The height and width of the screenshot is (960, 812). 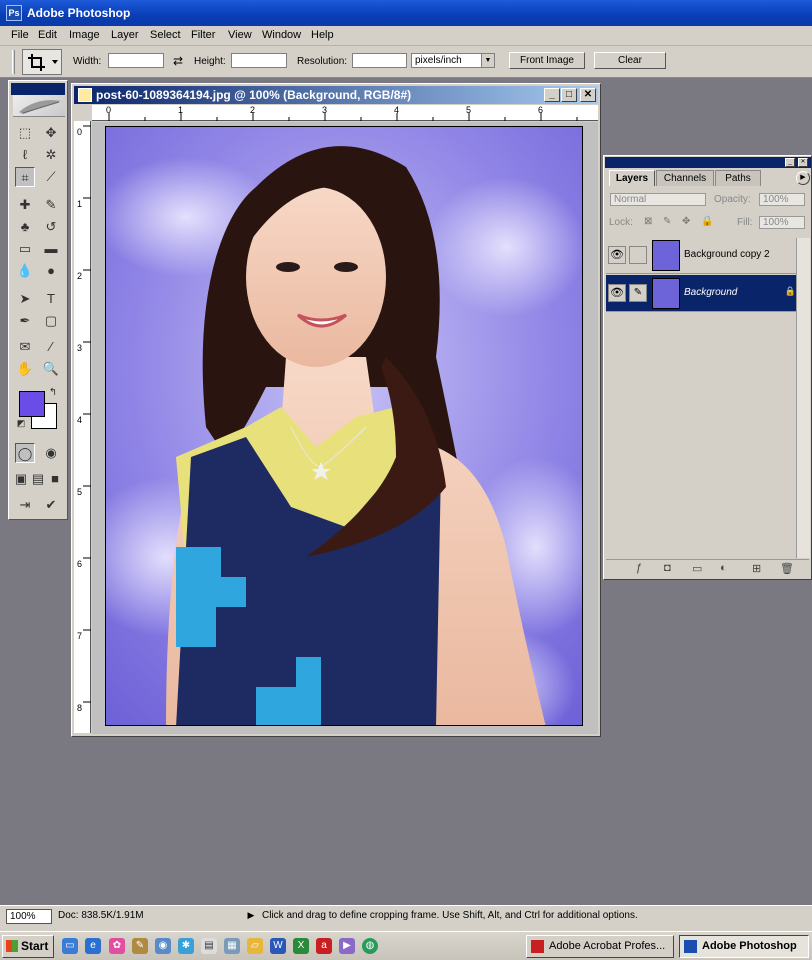 What do you see at coordinates (38, 479) in the screenshot?
I see `full-screen-menu-icon: ▤` at bounding box center [38, 479].